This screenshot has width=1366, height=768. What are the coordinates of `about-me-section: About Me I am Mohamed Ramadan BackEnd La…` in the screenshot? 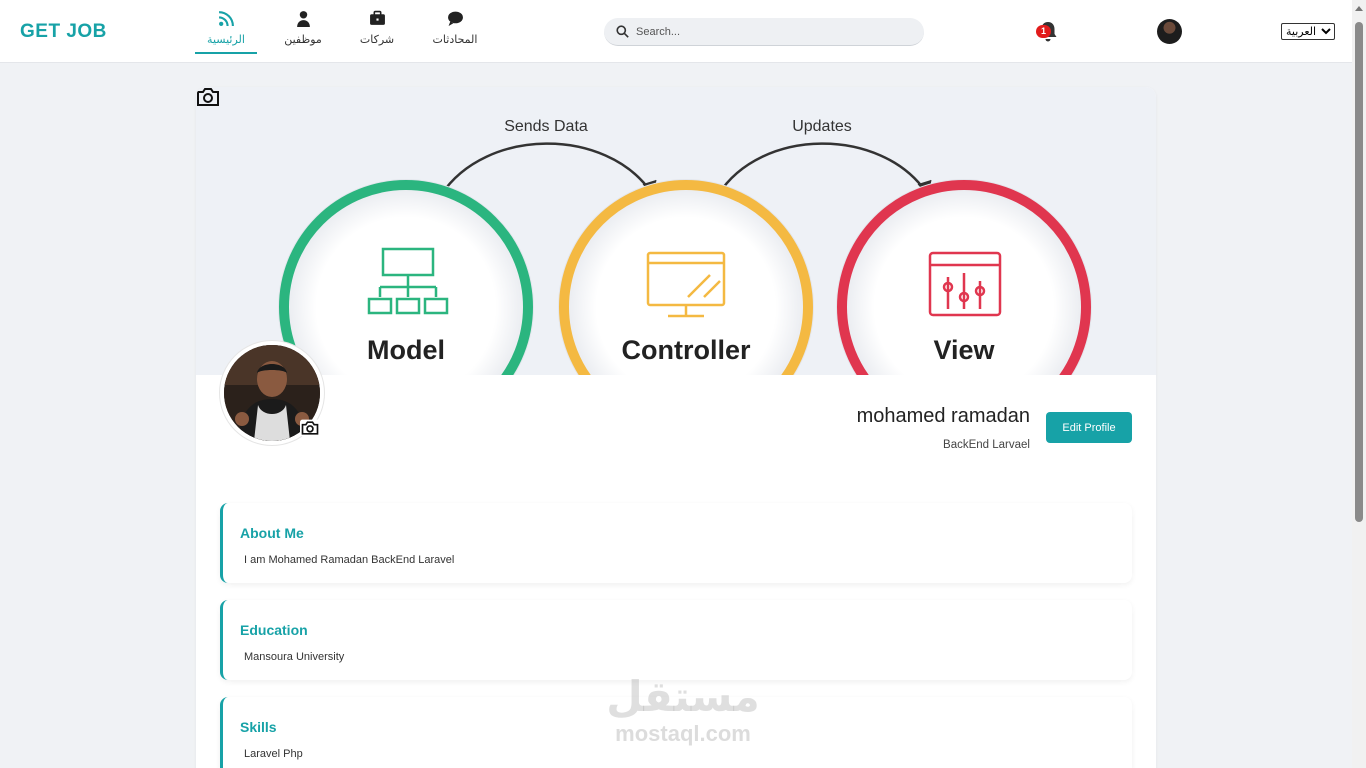 It's located at (676, 543).